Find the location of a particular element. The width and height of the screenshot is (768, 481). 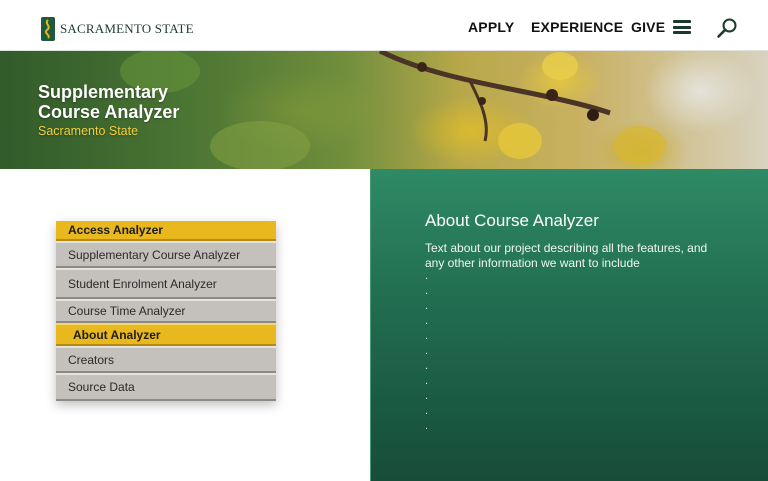

nav-apply: APPLY is located at coordinates (491, 27).